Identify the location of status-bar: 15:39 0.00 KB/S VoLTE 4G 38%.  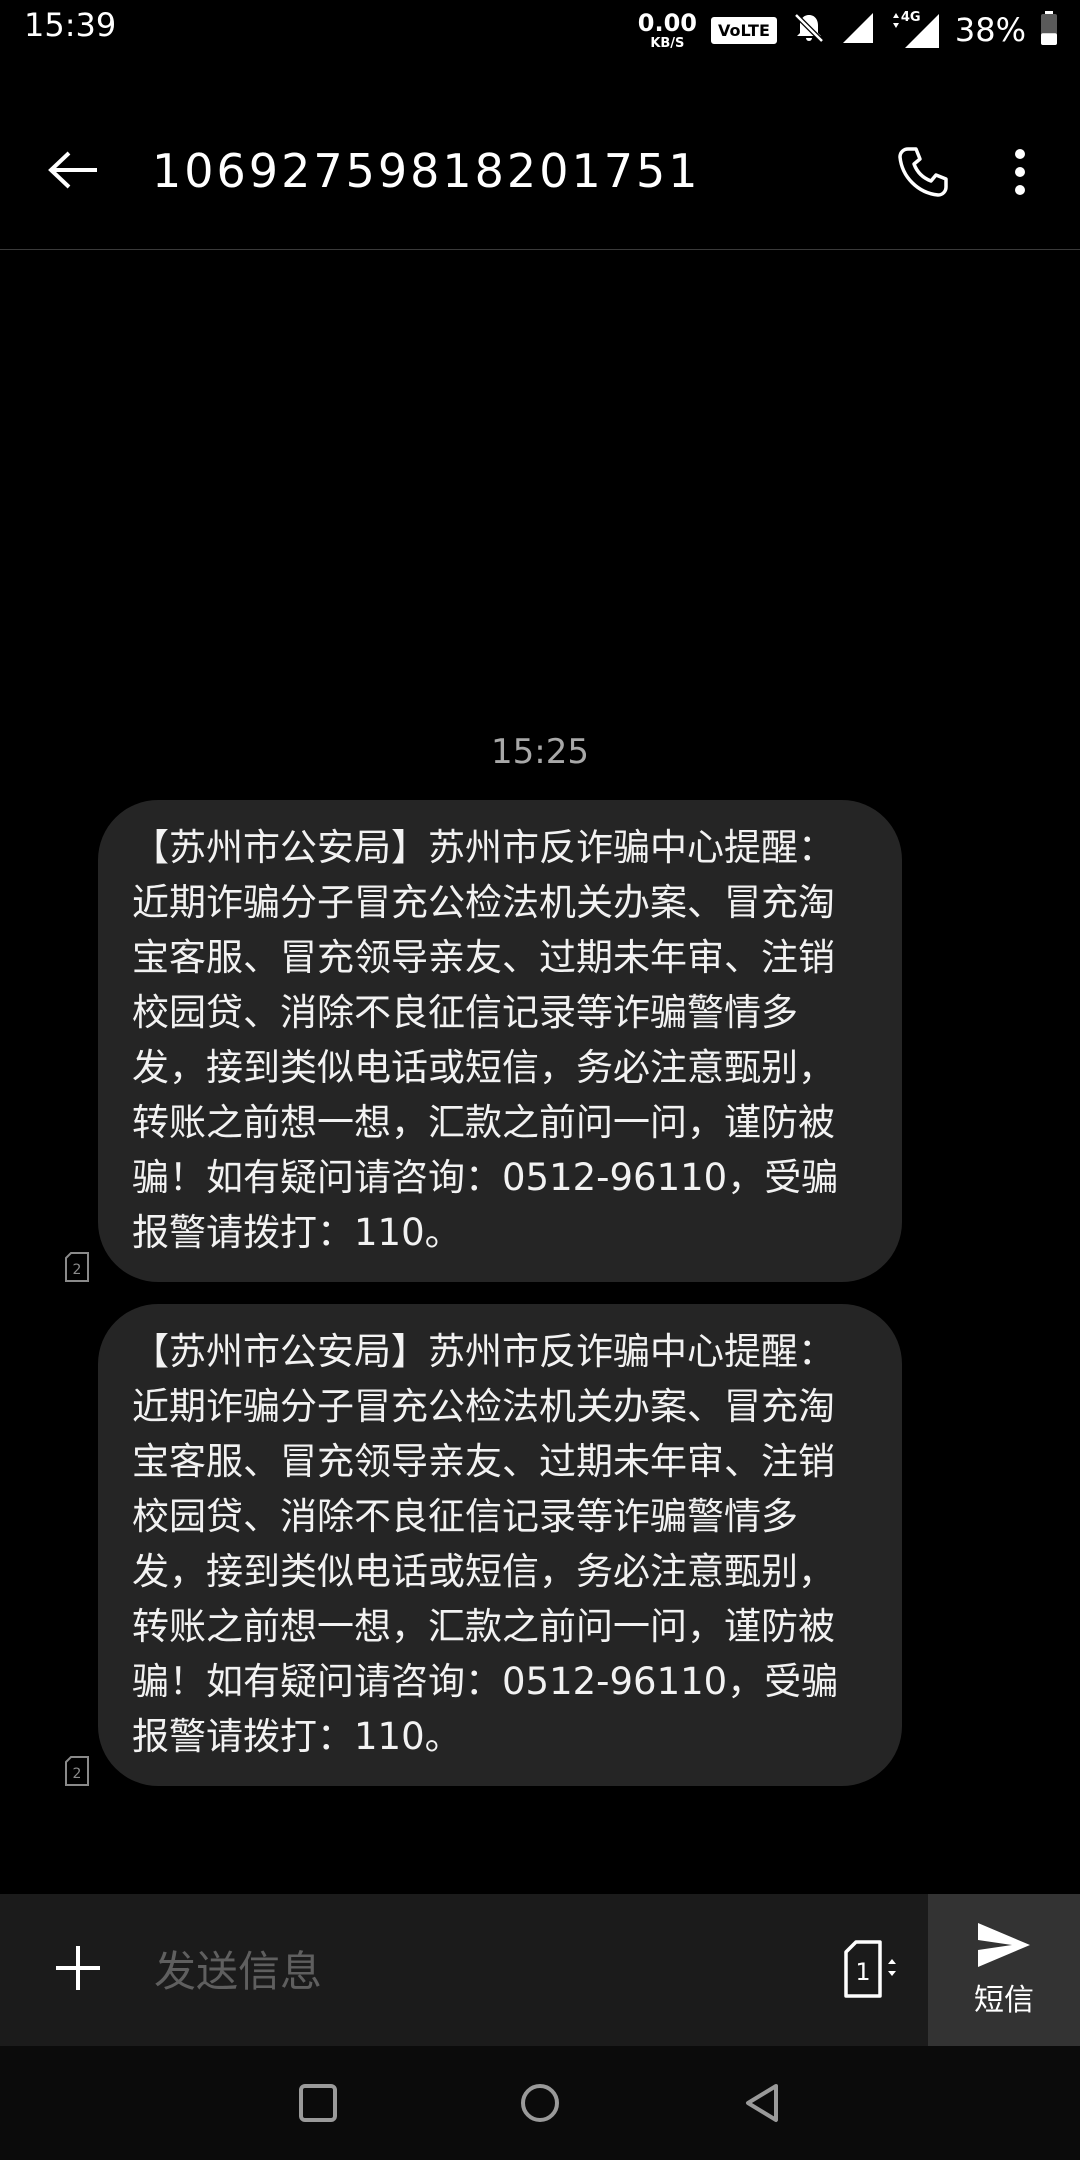
(540, 30).